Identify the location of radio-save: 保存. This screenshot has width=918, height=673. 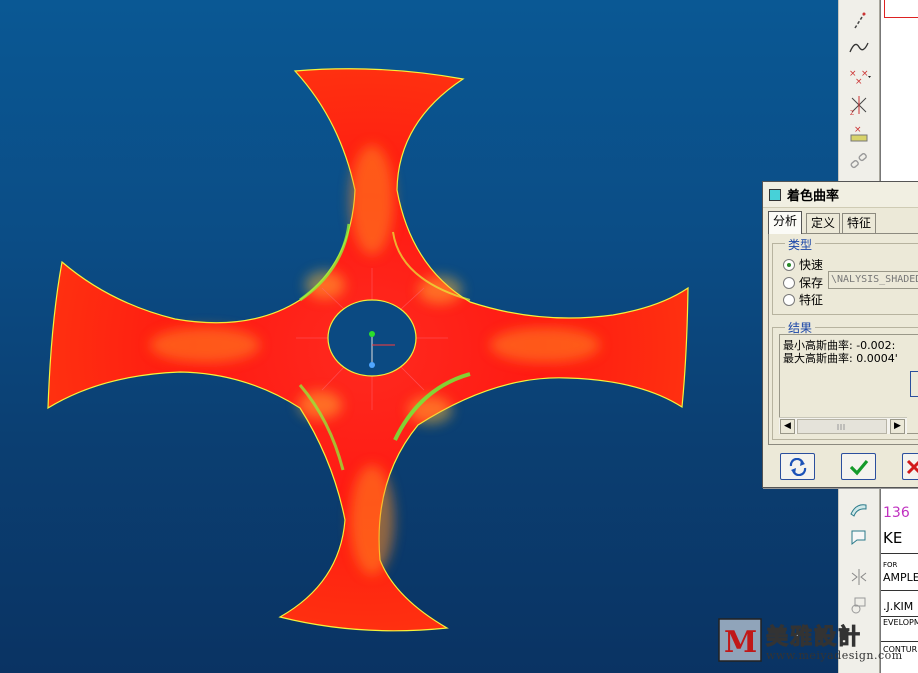
(803, 282).